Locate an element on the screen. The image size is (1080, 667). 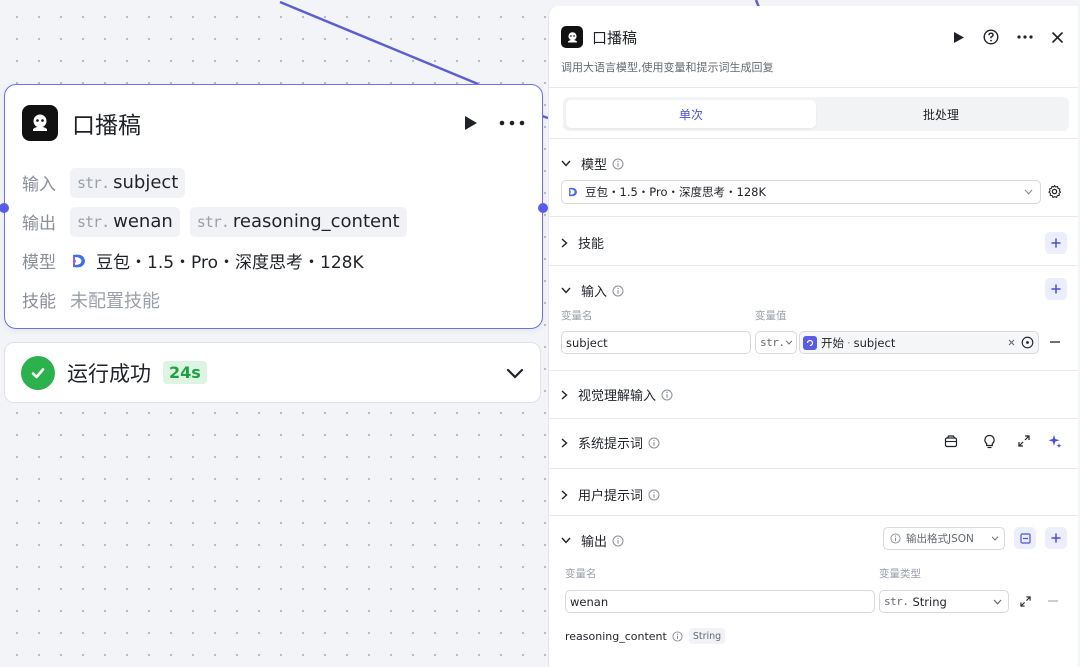
node-output-chip: str. reasoning_content is located at coordinates (298, 221).